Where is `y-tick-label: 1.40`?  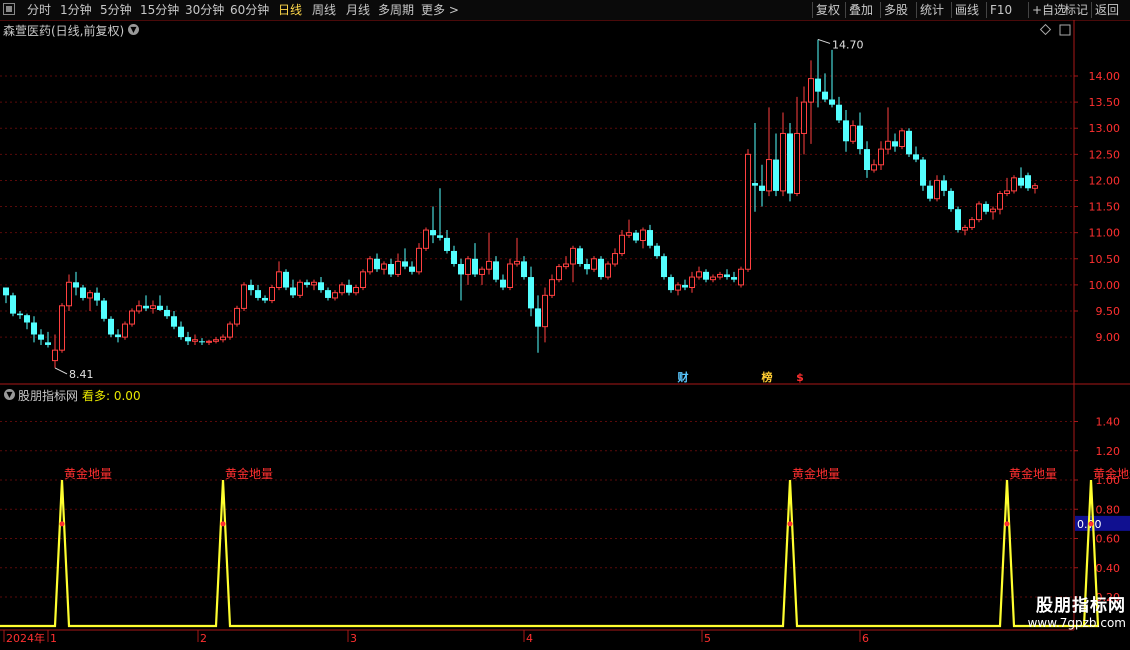
y-tick-label: 1.40 is located at coordinates (1108, 422).